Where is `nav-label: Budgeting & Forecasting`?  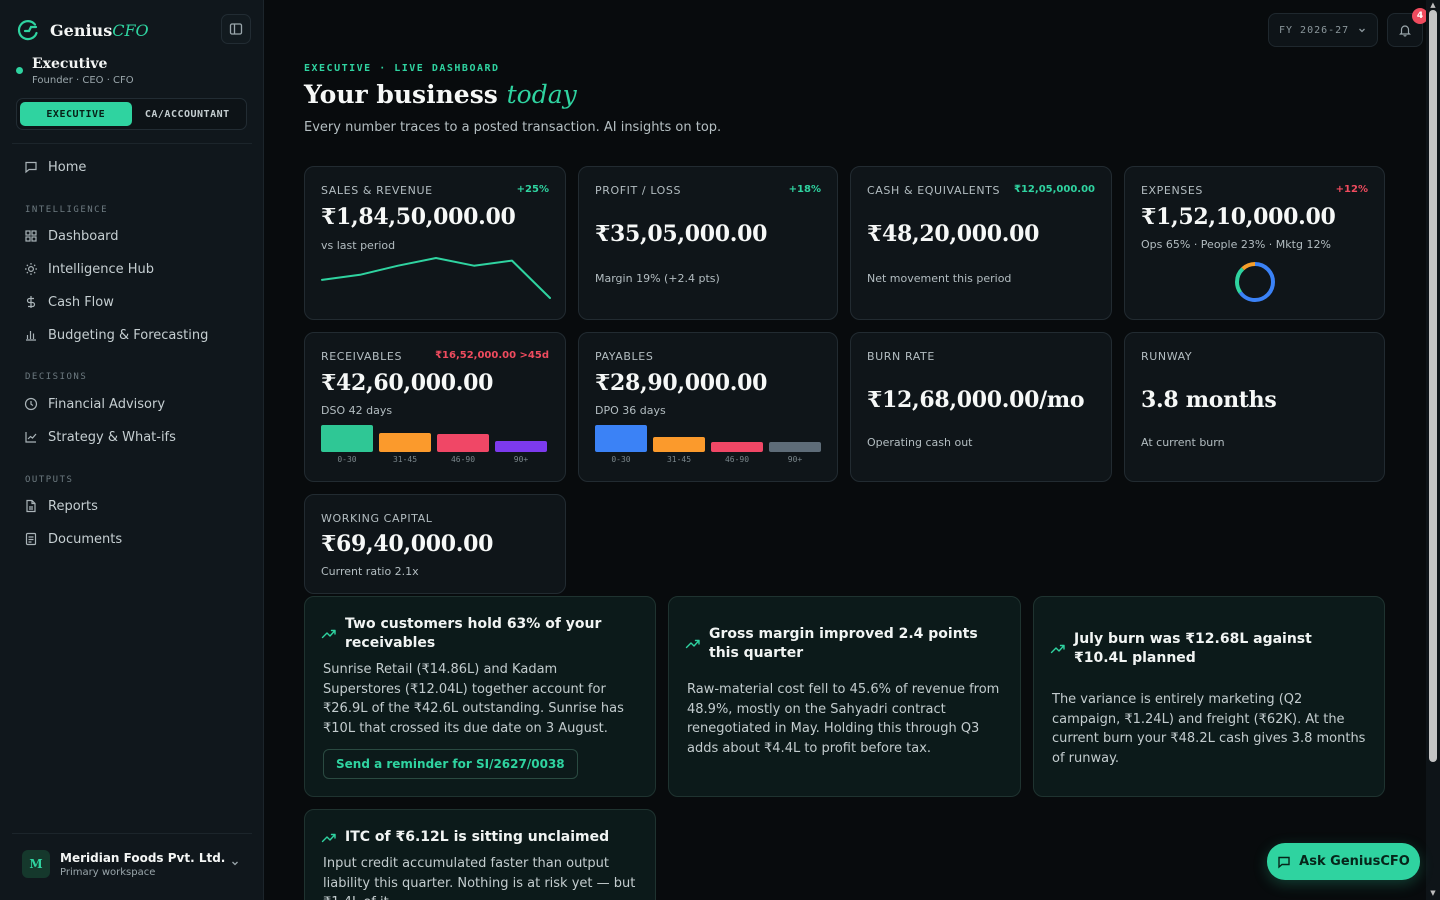
nav-label: Budgeting & Forecasting is located at coordinates (128, 335).